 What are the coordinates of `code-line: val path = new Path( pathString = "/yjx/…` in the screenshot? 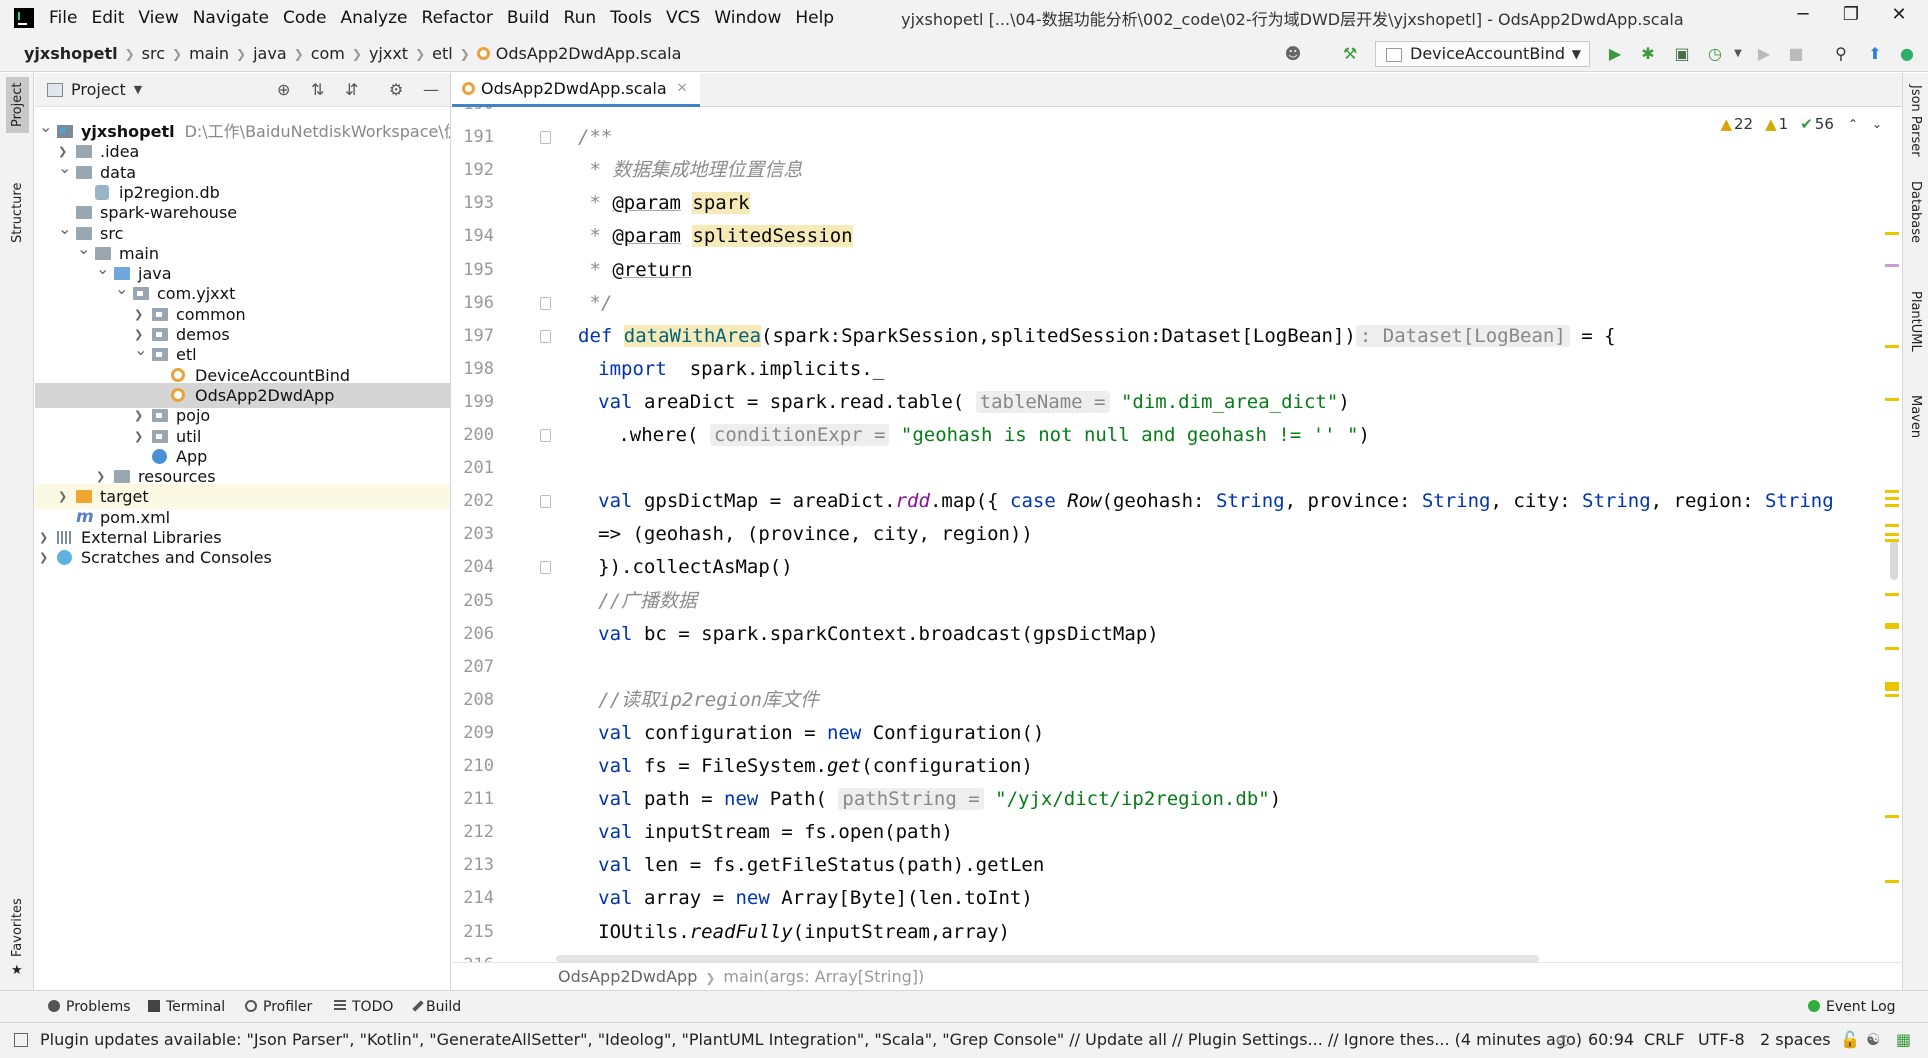 It's located at (939, 799).